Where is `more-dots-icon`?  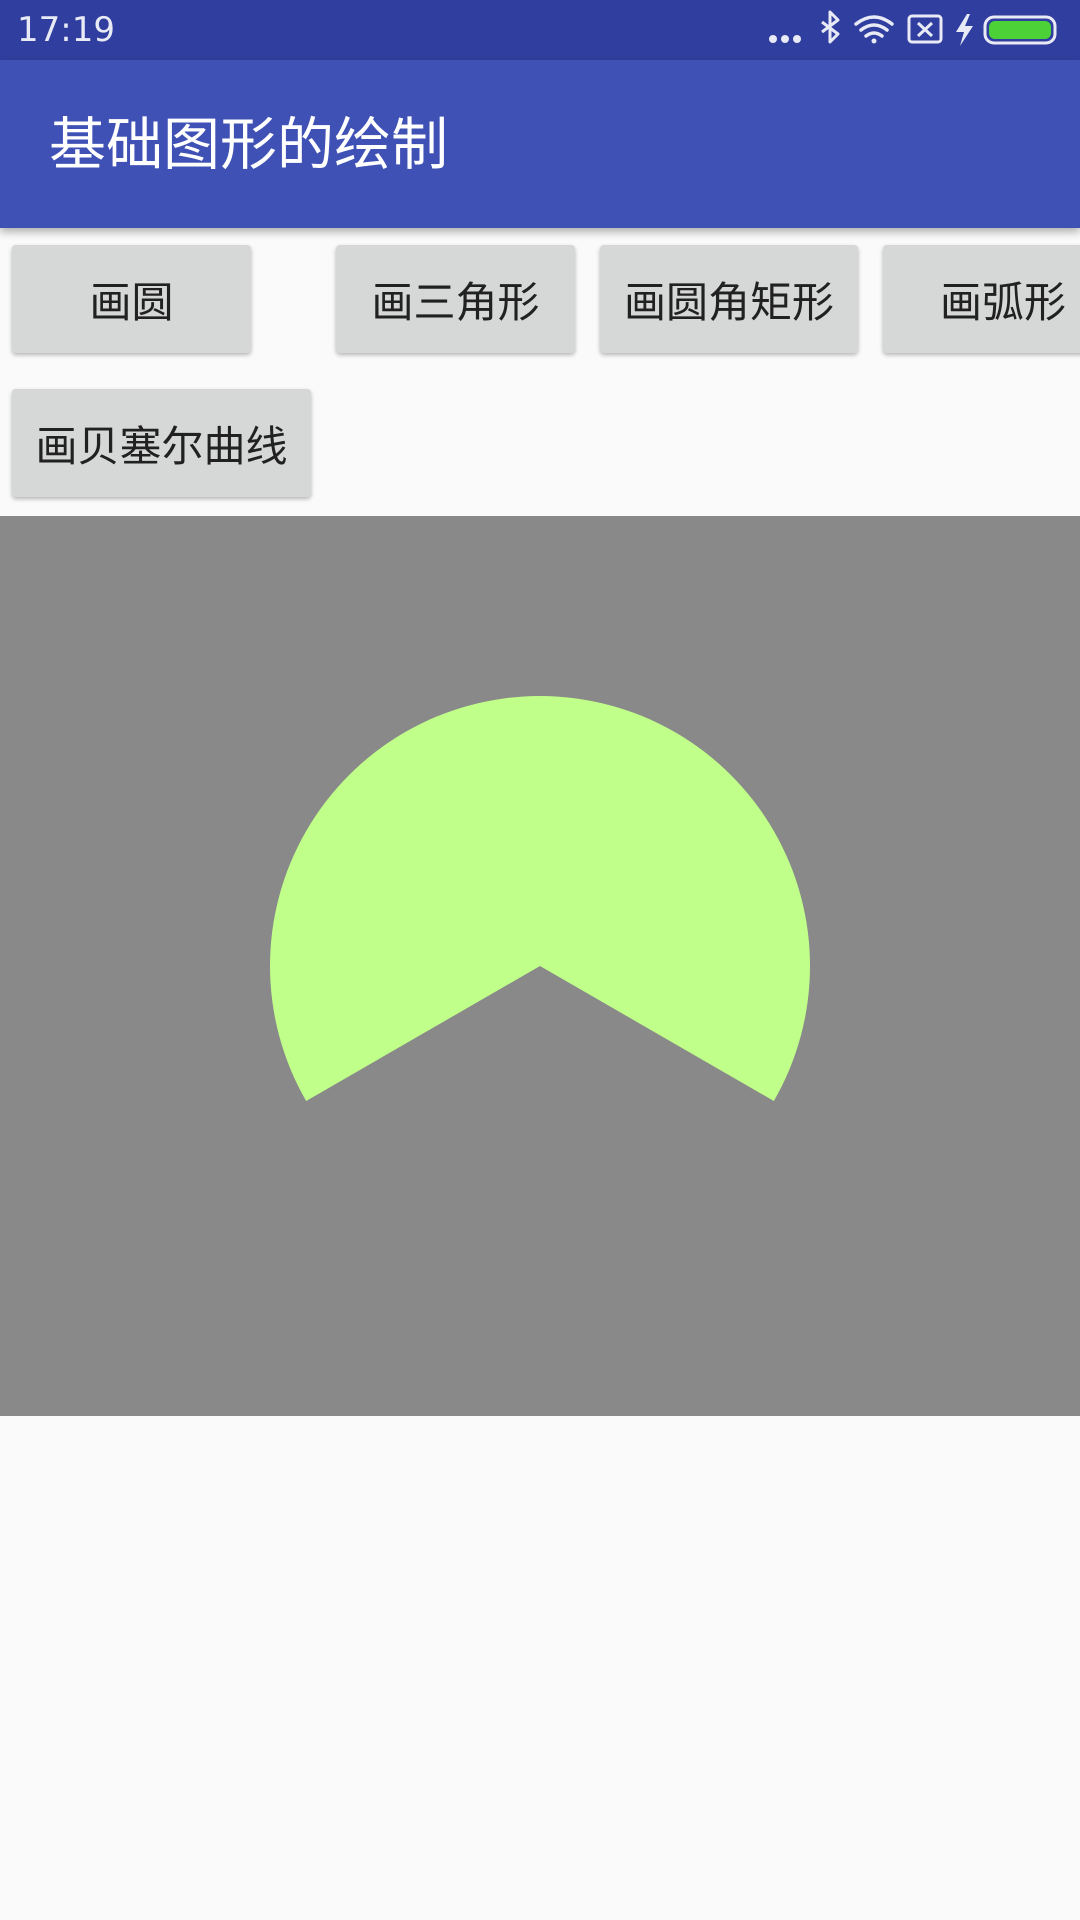 more-dots-icon is located at coordinates (785, 39).